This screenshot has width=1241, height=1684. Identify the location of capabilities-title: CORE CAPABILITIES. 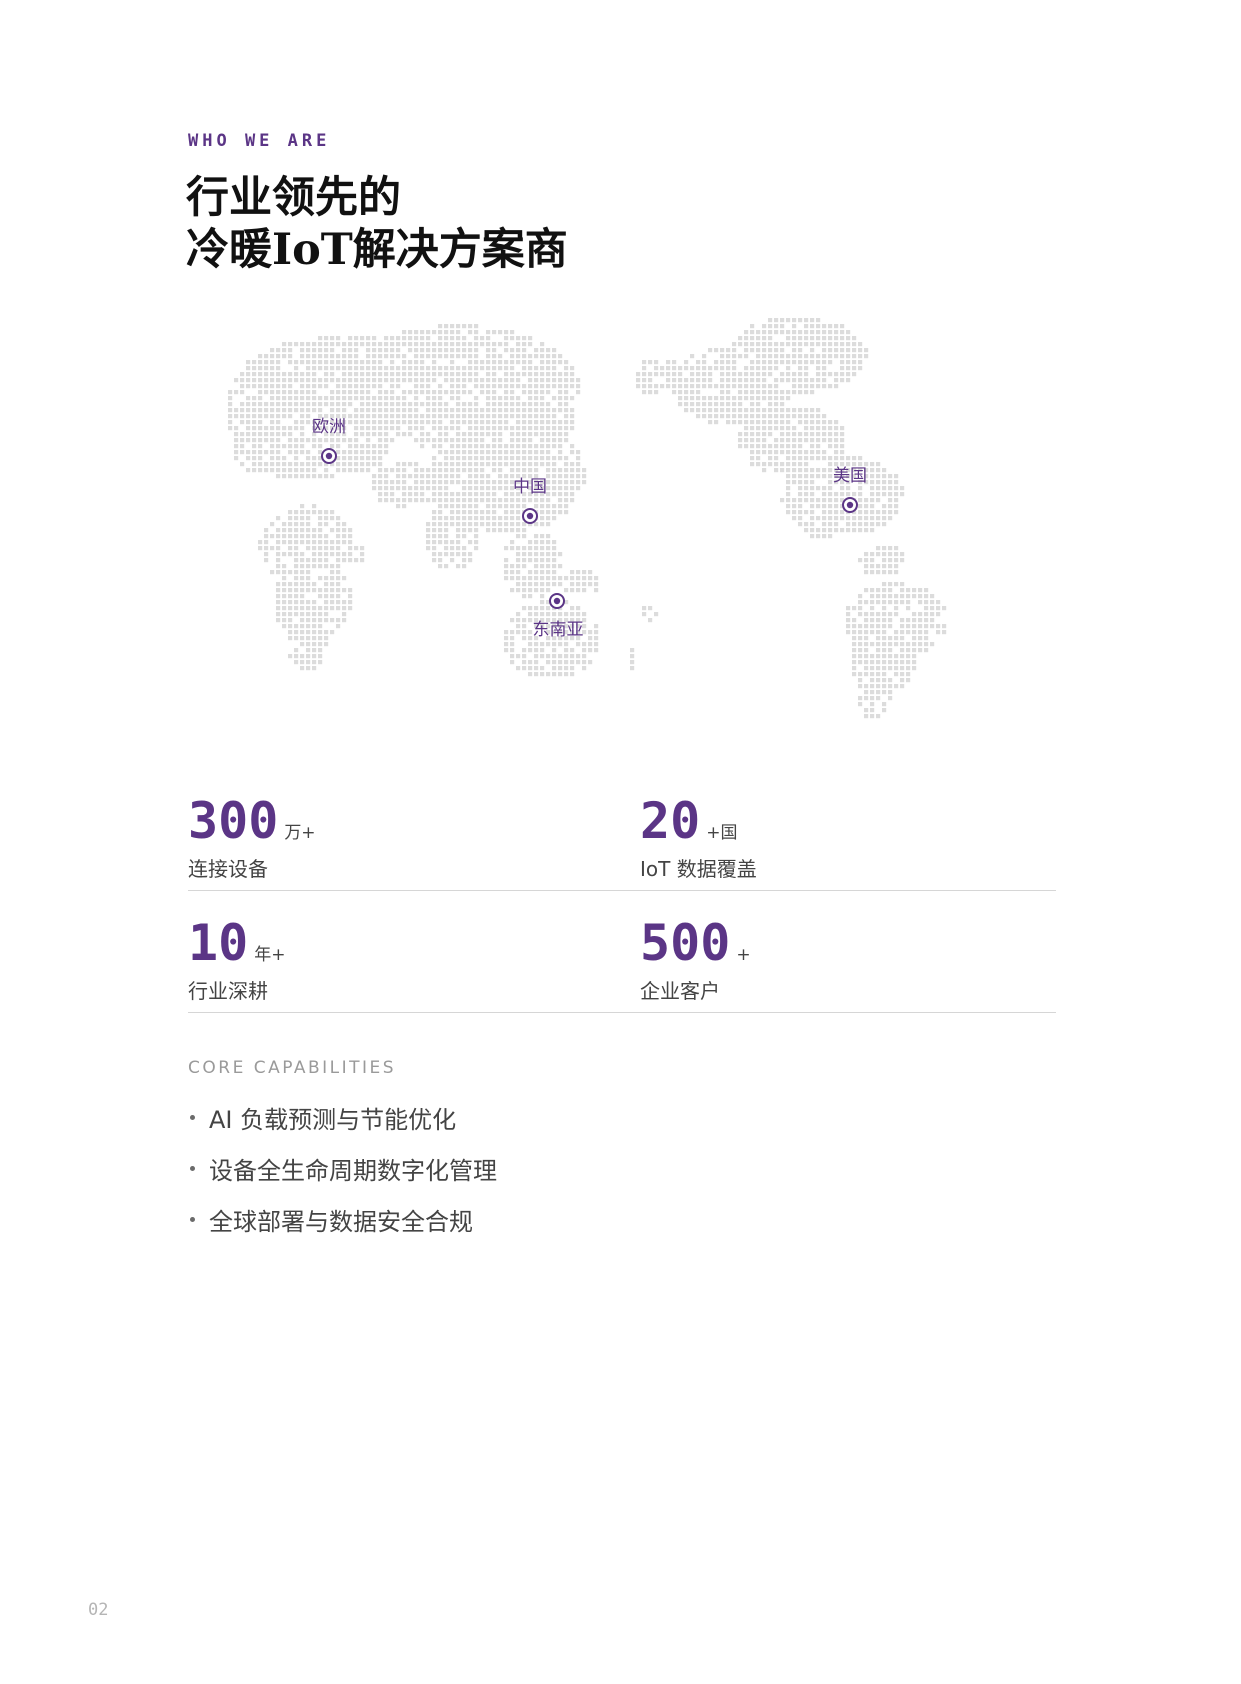
(292, 1068).